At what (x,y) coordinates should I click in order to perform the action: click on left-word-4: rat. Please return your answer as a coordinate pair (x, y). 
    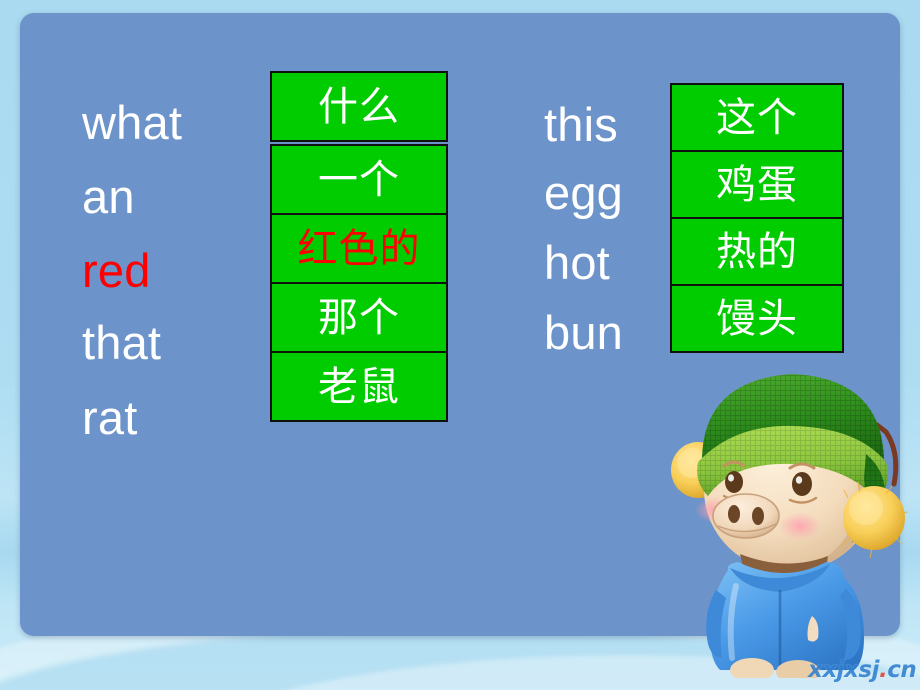
    Looking at the image, I should click on (110, 417).